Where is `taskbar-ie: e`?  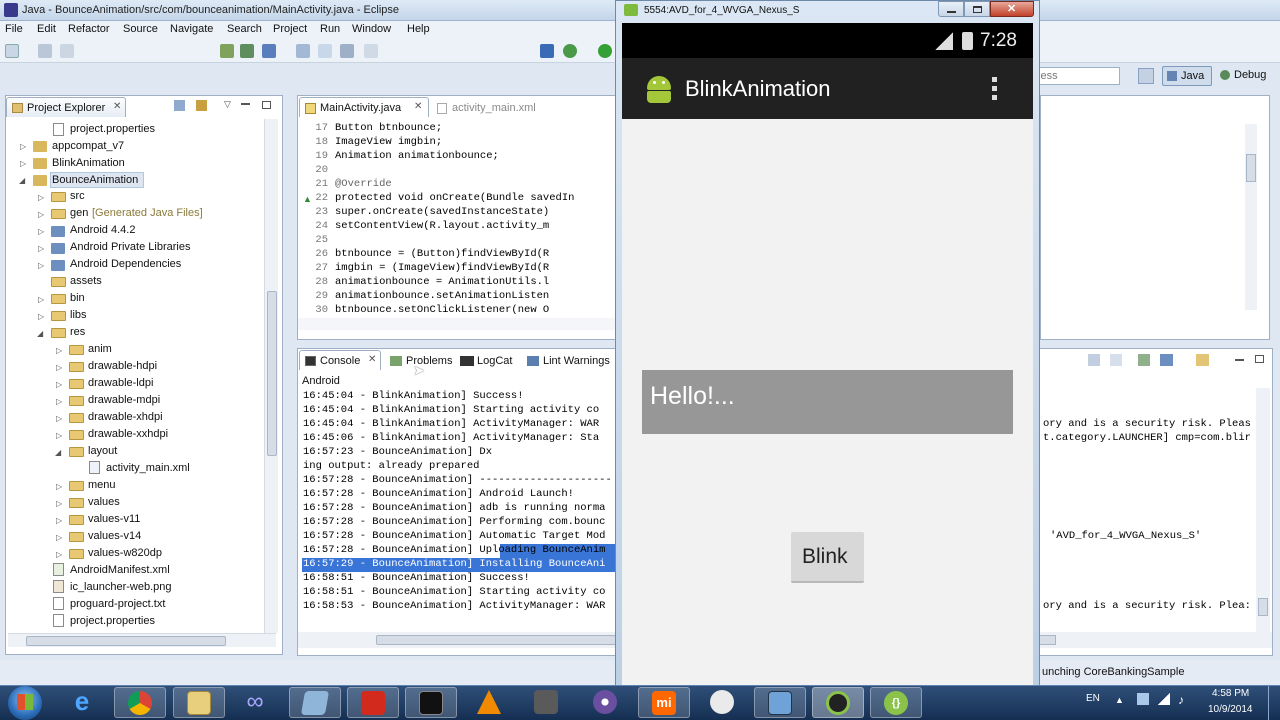 taskbar-ie: e is located at coordinates (83, 702).